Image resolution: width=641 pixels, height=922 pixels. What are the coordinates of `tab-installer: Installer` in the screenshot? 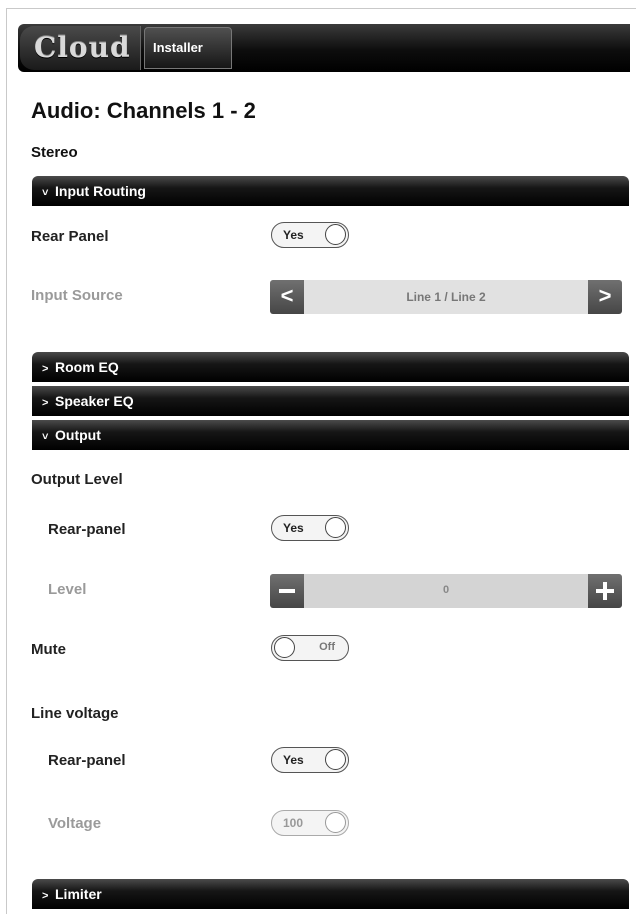 It's located at (188, 48).